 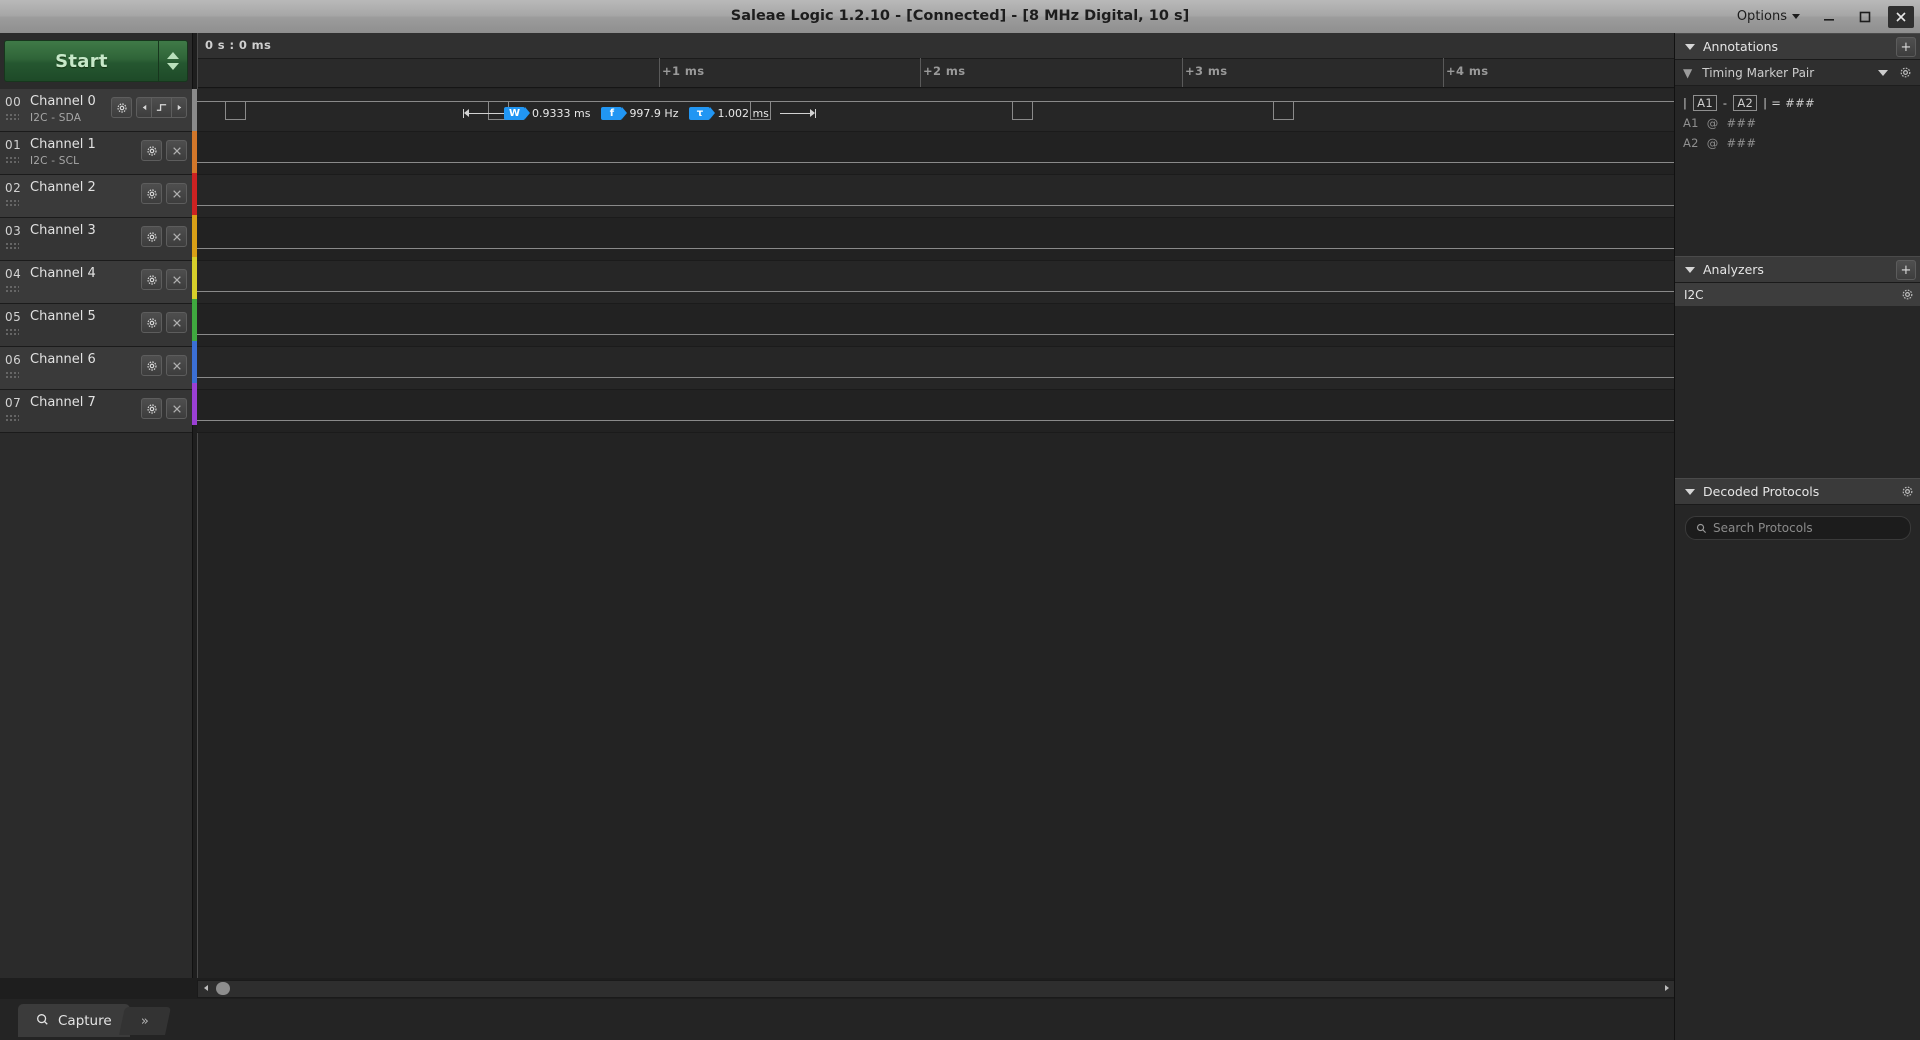 What do you see at coordinates (1667, 988) in the screenshot?
I see `scroll-right-arrow` at bounding box center [1667, 988].